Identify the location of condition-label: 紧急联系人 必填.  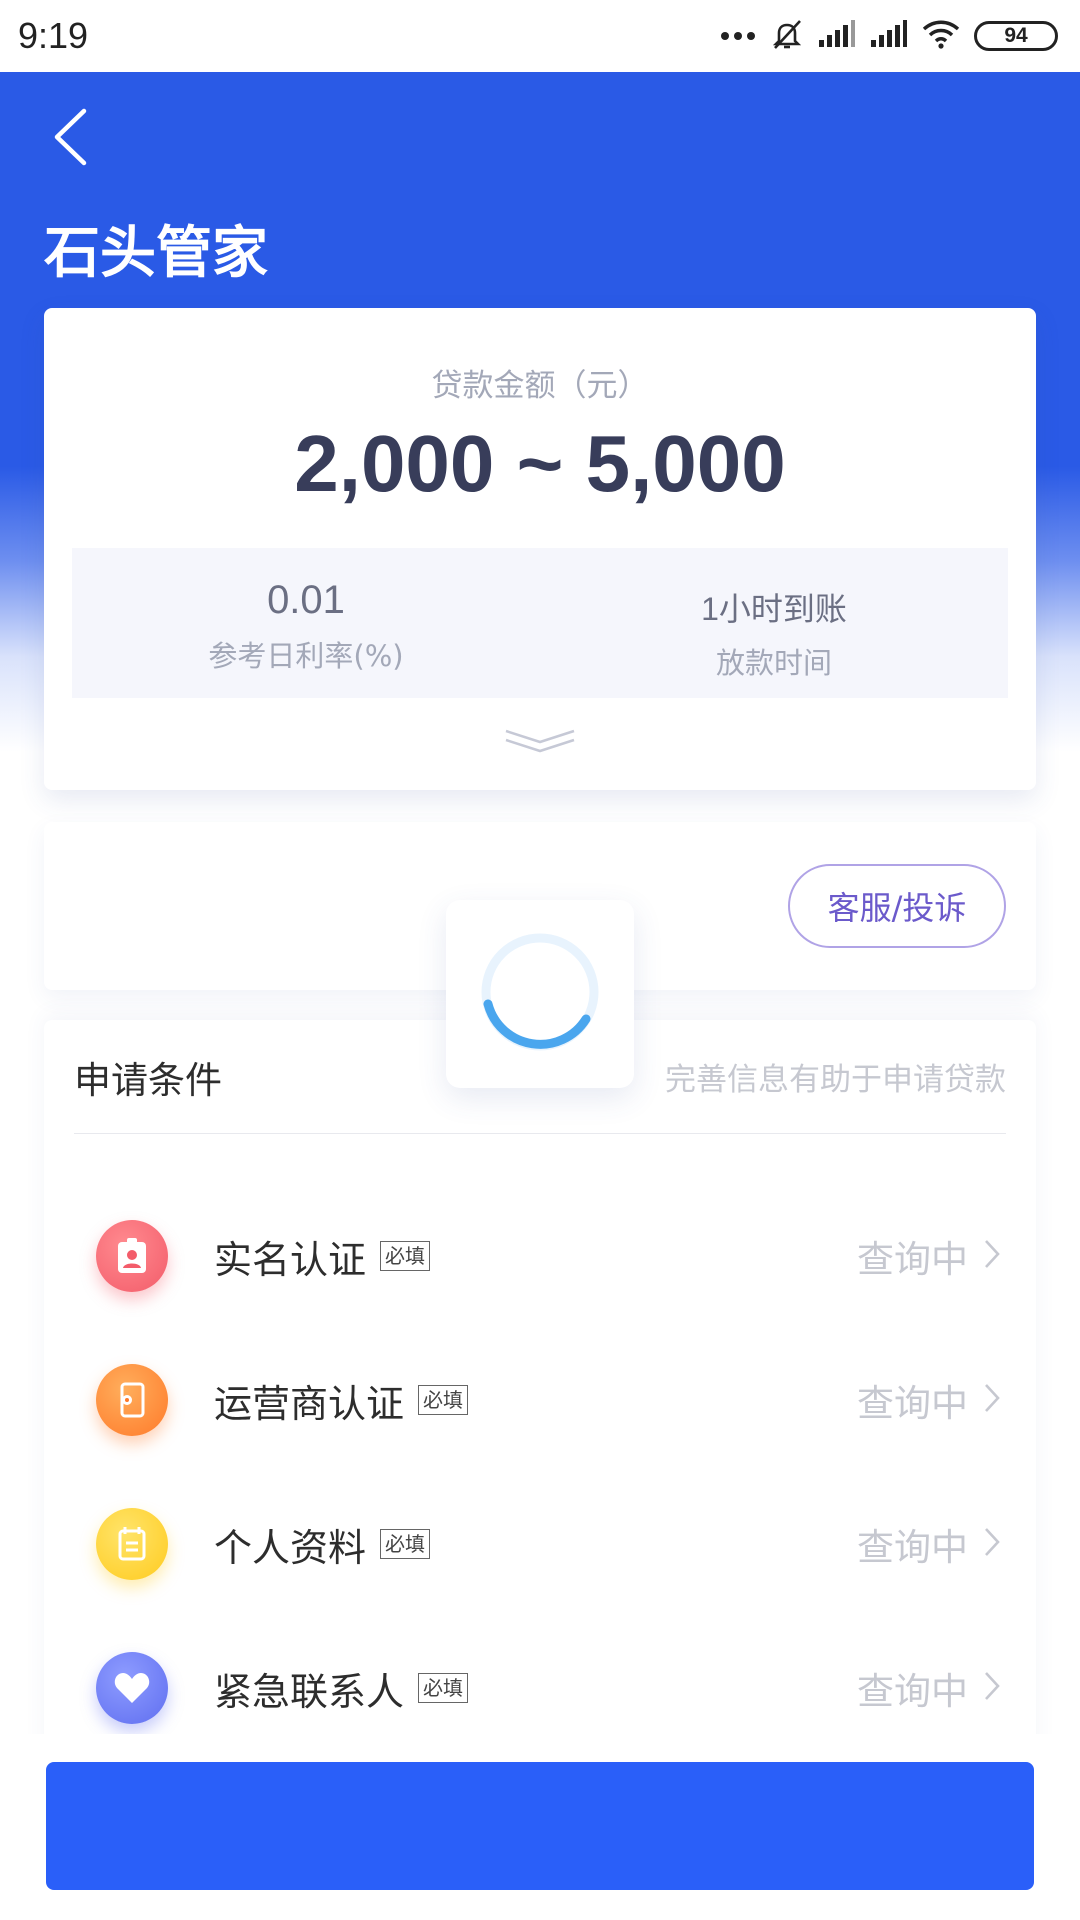
(341, 1688).